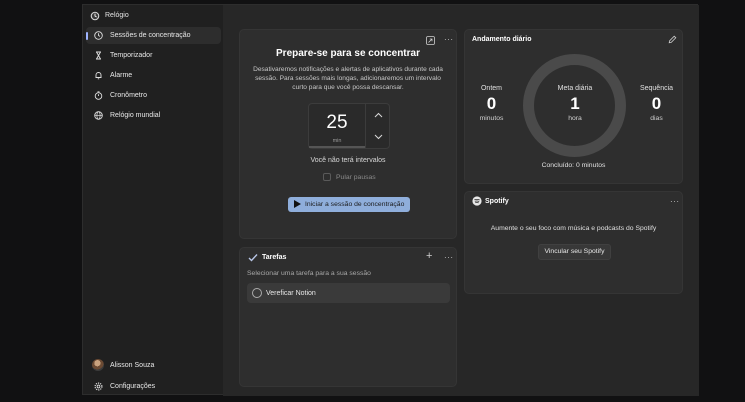  I want to click on avatar, so click(98, 365).